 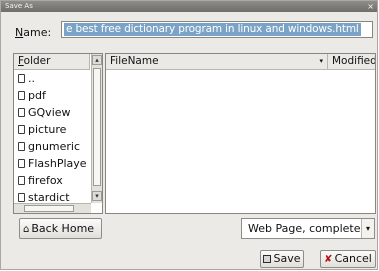 I want to click on save-button: Save, so click(x=282, y=259).